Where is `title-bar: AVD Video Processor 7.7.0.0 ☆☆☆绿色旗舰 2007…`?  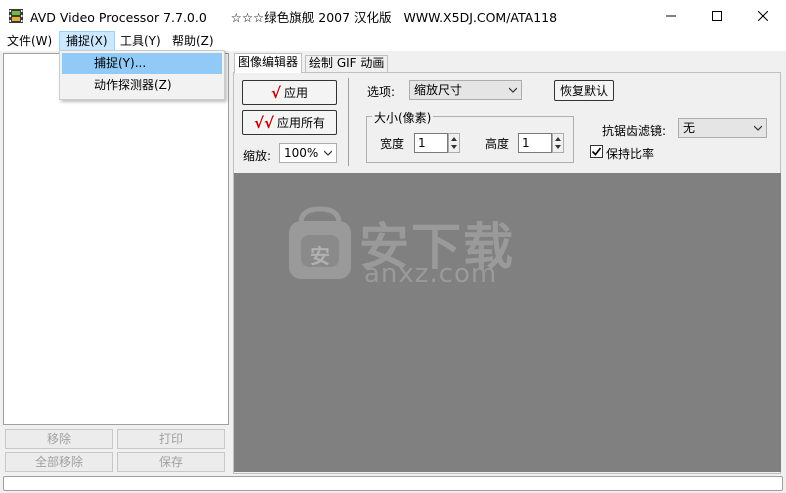
title-bar: AVD Video Processor 7.7.0.0 ☆☆☆绿色旗舰 2007… is located at coordinates (393, 15).